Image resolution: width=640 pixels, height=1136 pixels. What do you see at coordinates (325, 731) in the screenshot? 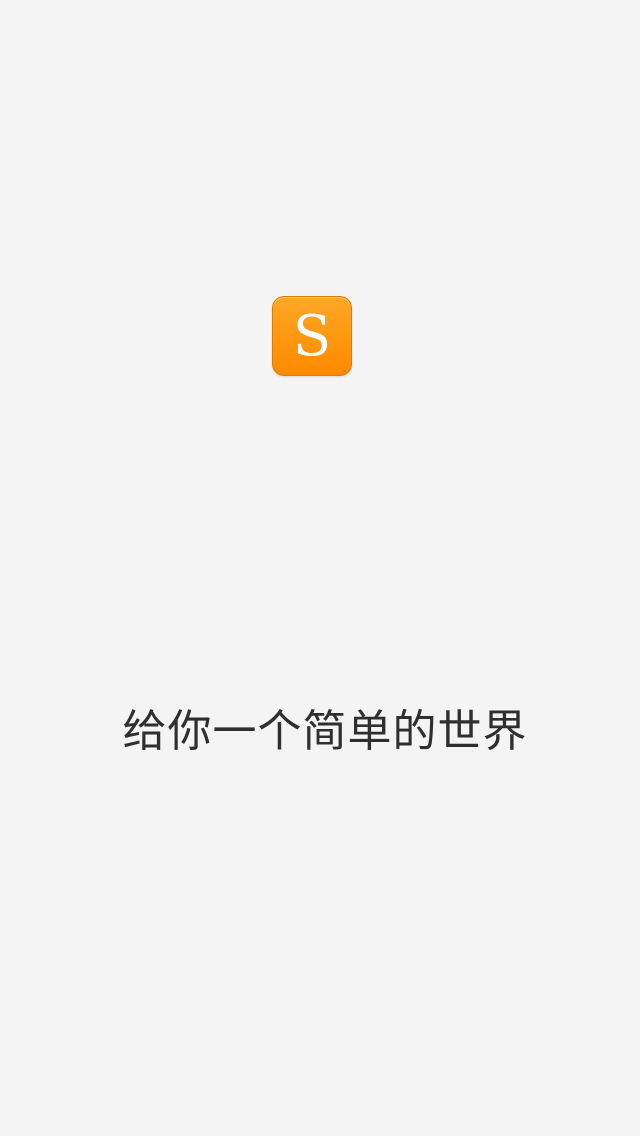
I see `slogan-text: 给你一个简单的世界` at bounding box center [325, 731].